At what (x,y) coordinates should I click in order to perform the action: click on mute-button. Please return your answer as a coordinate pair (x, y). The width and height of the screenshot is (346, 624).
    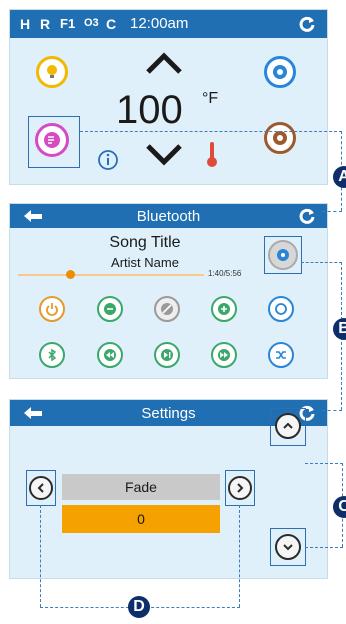
    Looking at the image, I should click on (167, 309).